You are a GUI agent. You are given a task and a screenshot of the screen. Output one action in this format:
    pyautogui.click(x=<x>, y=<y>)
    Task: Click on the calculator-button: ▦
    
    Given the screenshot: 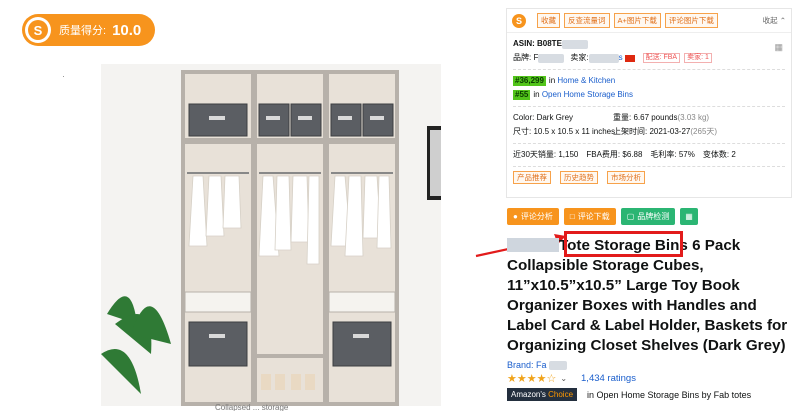 What is the action you would take?
    pyautogui.click(x=689, y=216)
    